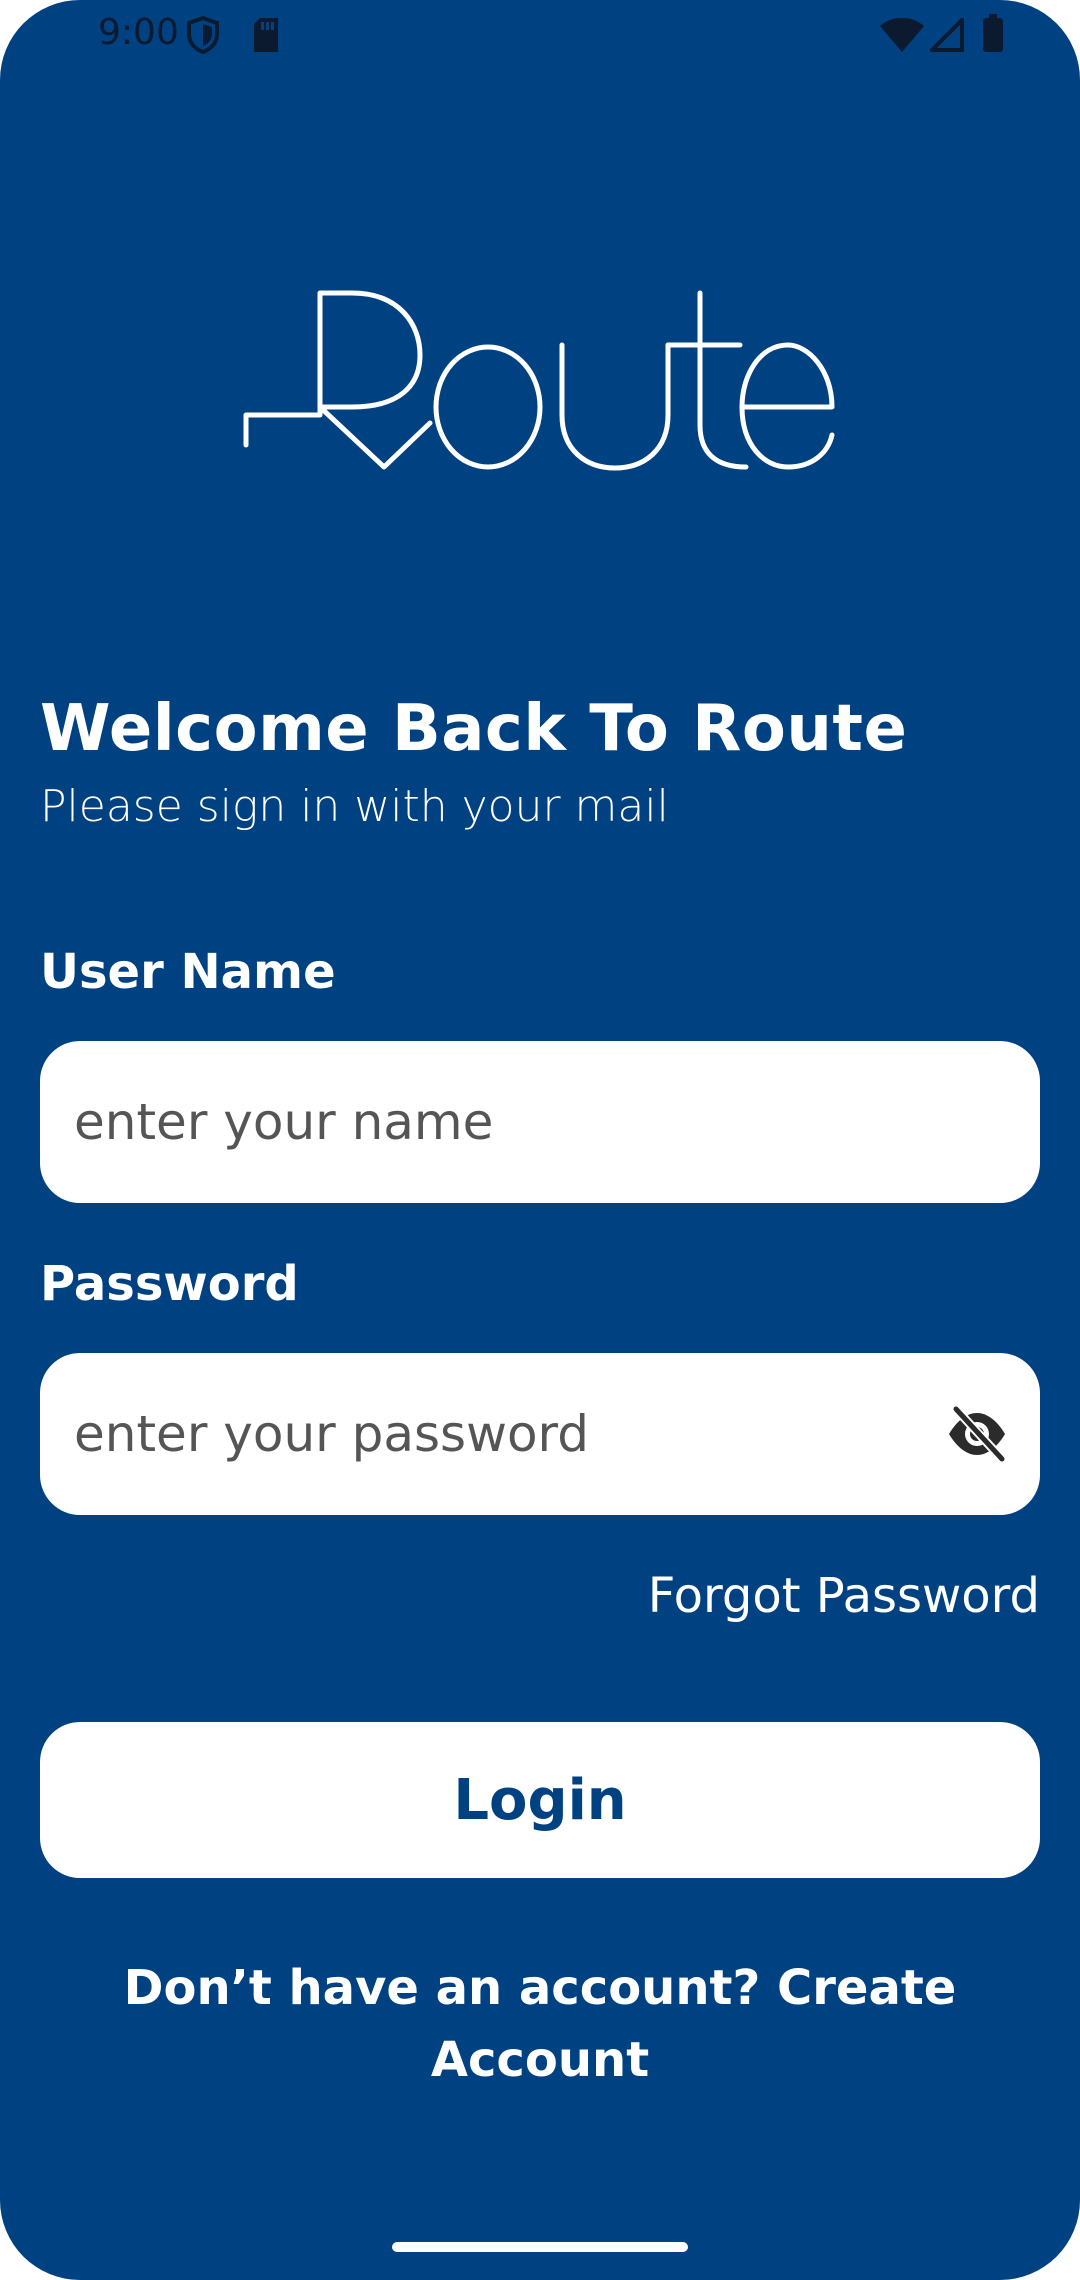 Image resolution: width=1080 pixels, height=2280 pixels. Describe the element at coordinates (138, 32) in the screenshot. I see `status-time: 9:00` at that location.